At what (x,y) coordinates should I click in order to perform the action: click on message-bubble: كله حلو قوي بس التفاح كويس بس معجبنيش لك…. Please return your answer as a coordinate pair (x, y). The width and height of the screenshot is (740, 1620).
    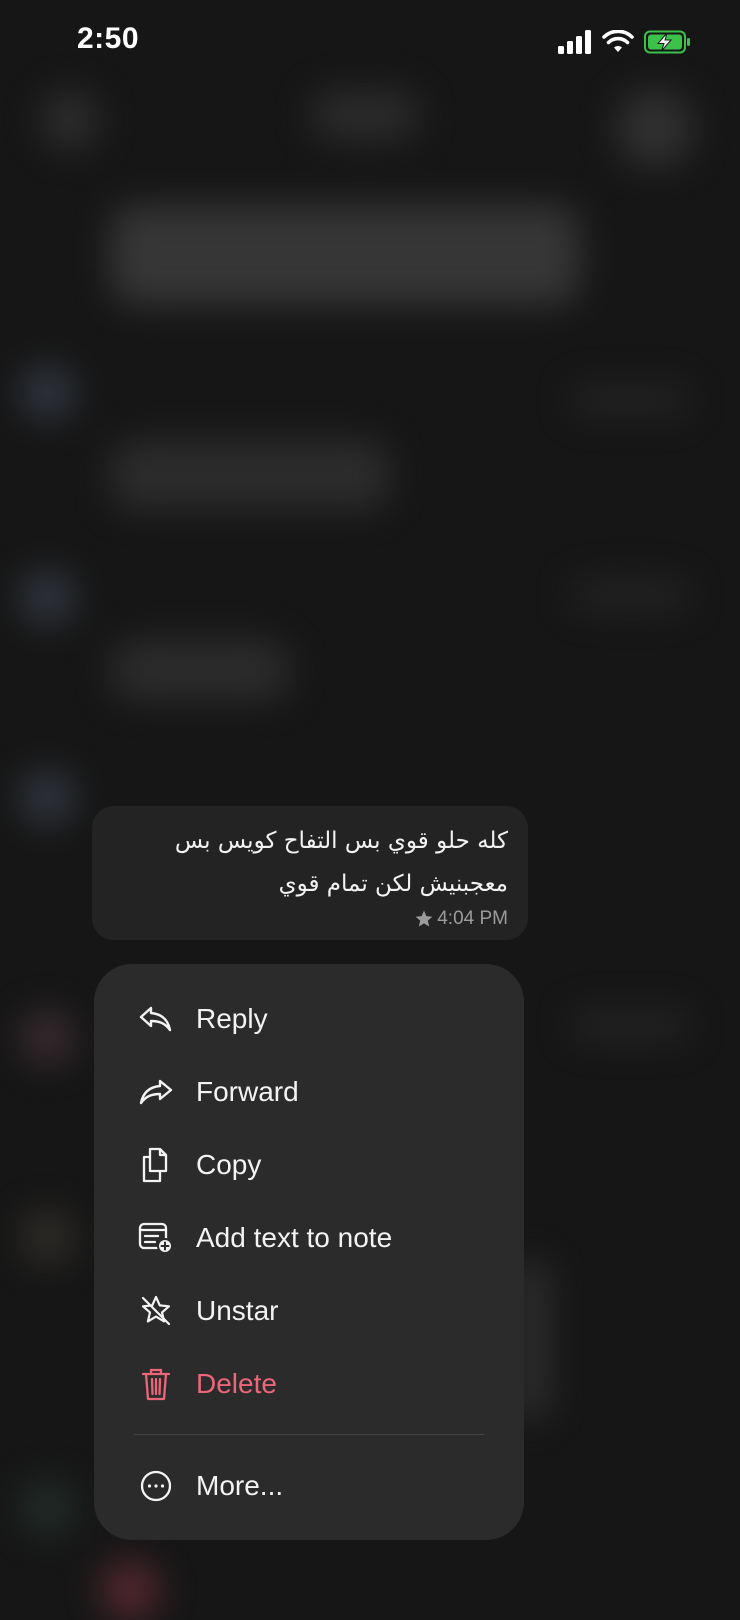
    Looking at the image, I should click on (310, 873).